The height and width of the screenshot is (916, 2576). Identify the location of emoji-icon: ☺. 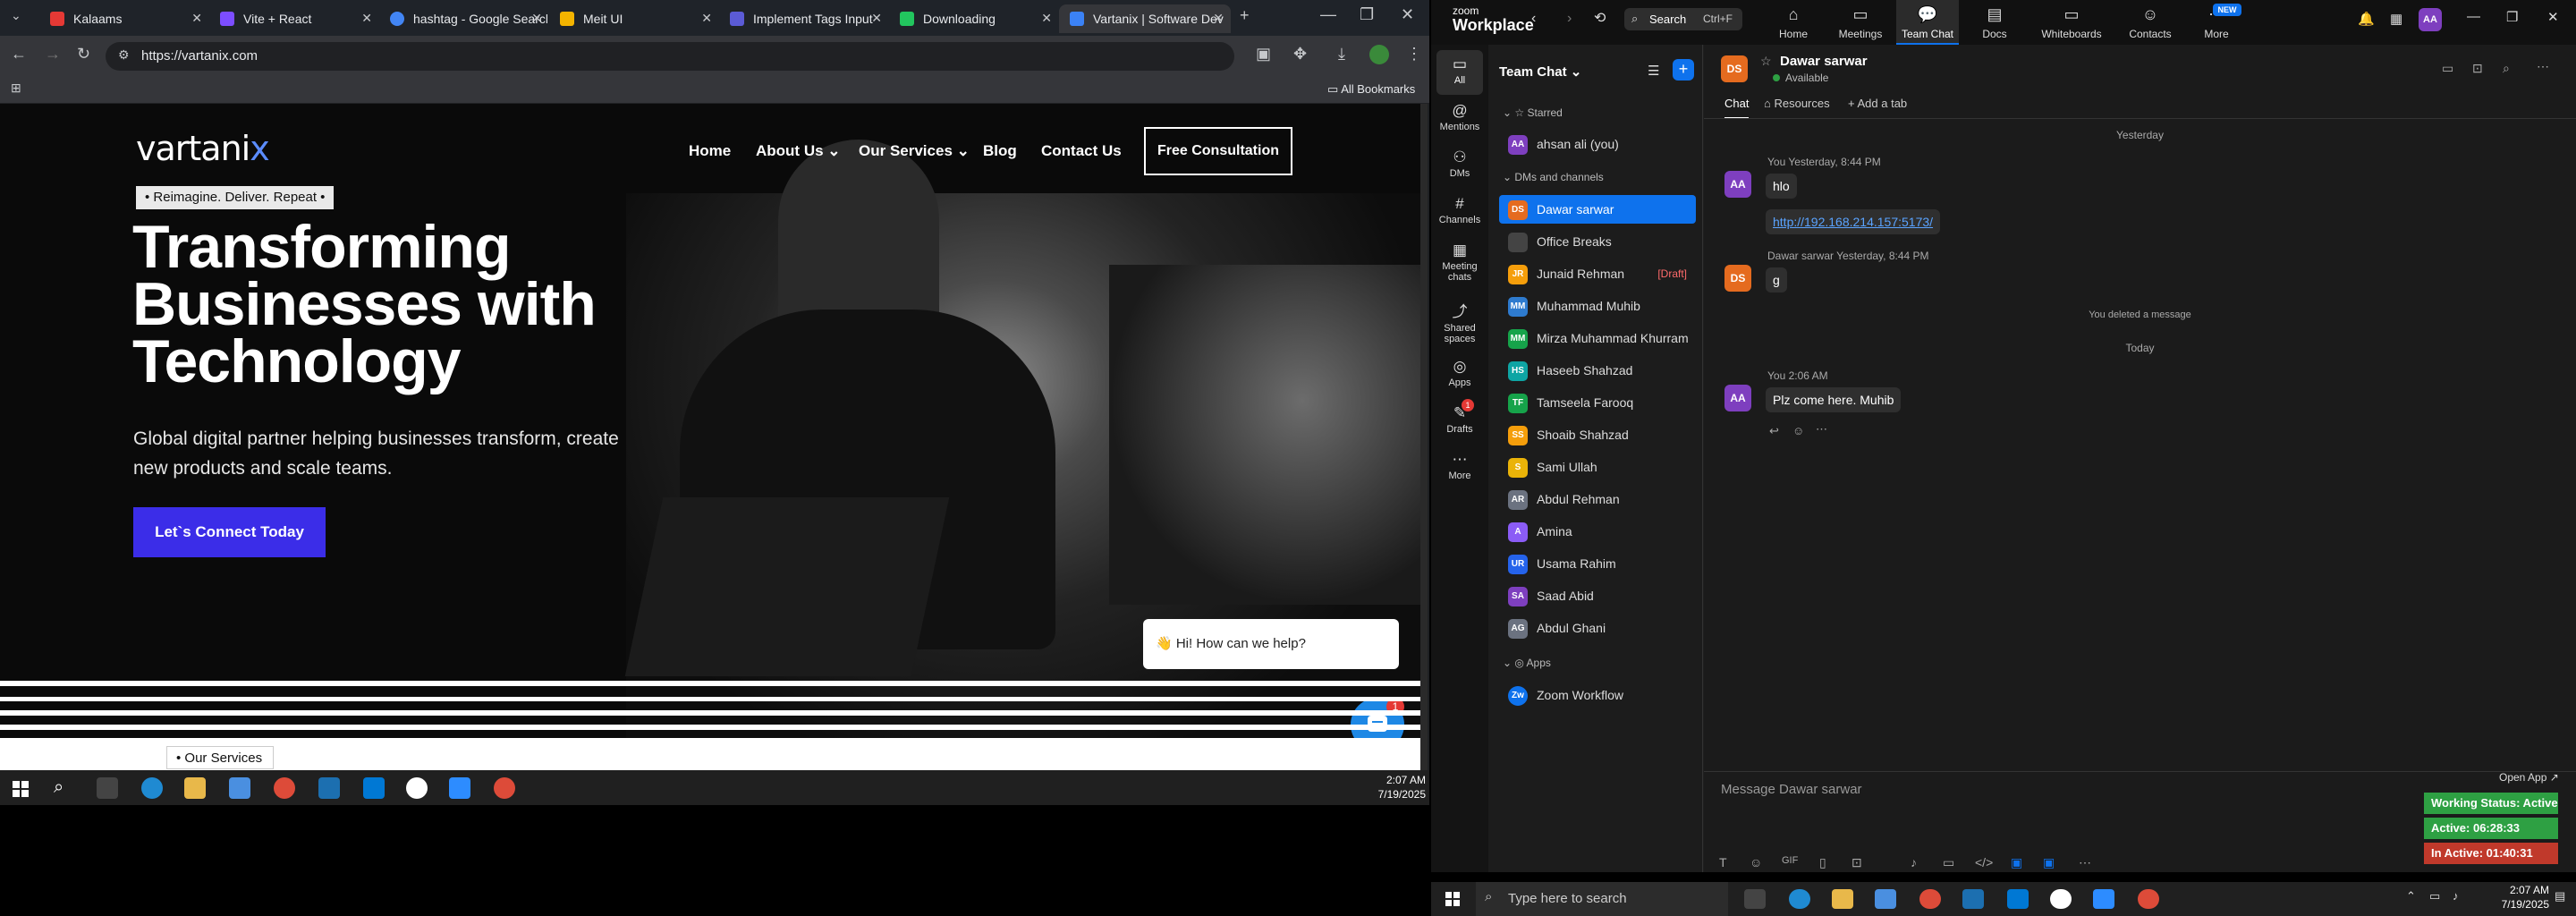
(1756, 862).